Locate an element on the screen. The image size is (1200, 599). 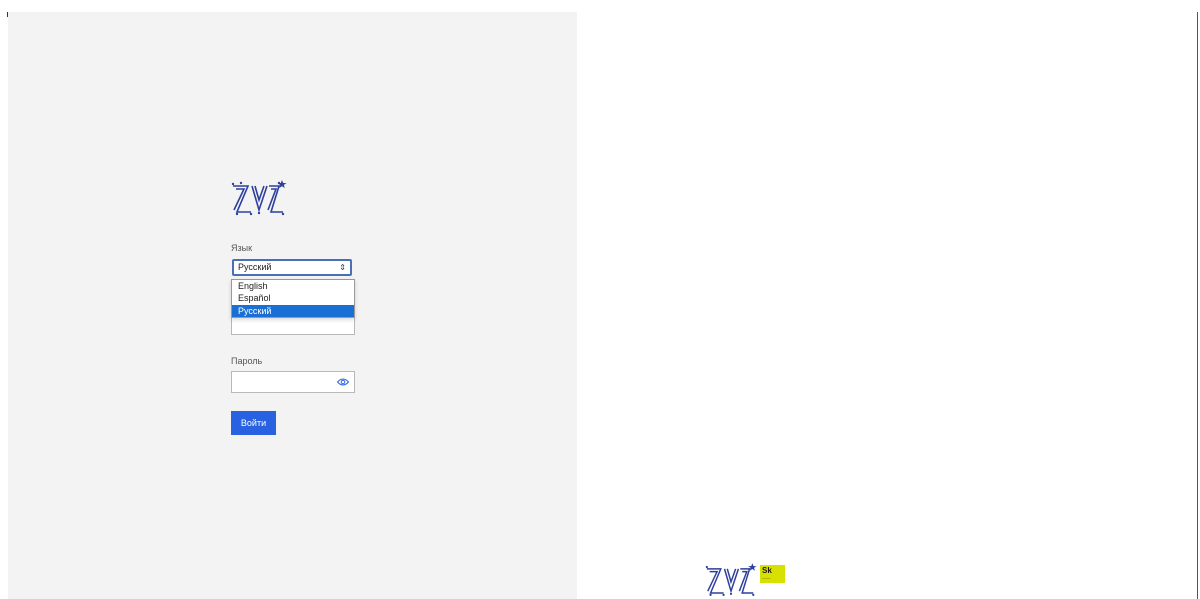
password-label: Пароль is located at coordinates (247, 361).